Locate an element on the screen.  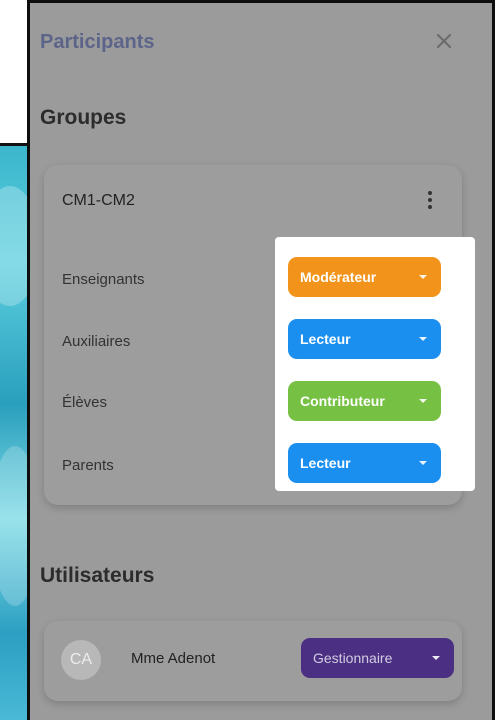
user-name: Mme Adenot is located at coordinates (173, 658).